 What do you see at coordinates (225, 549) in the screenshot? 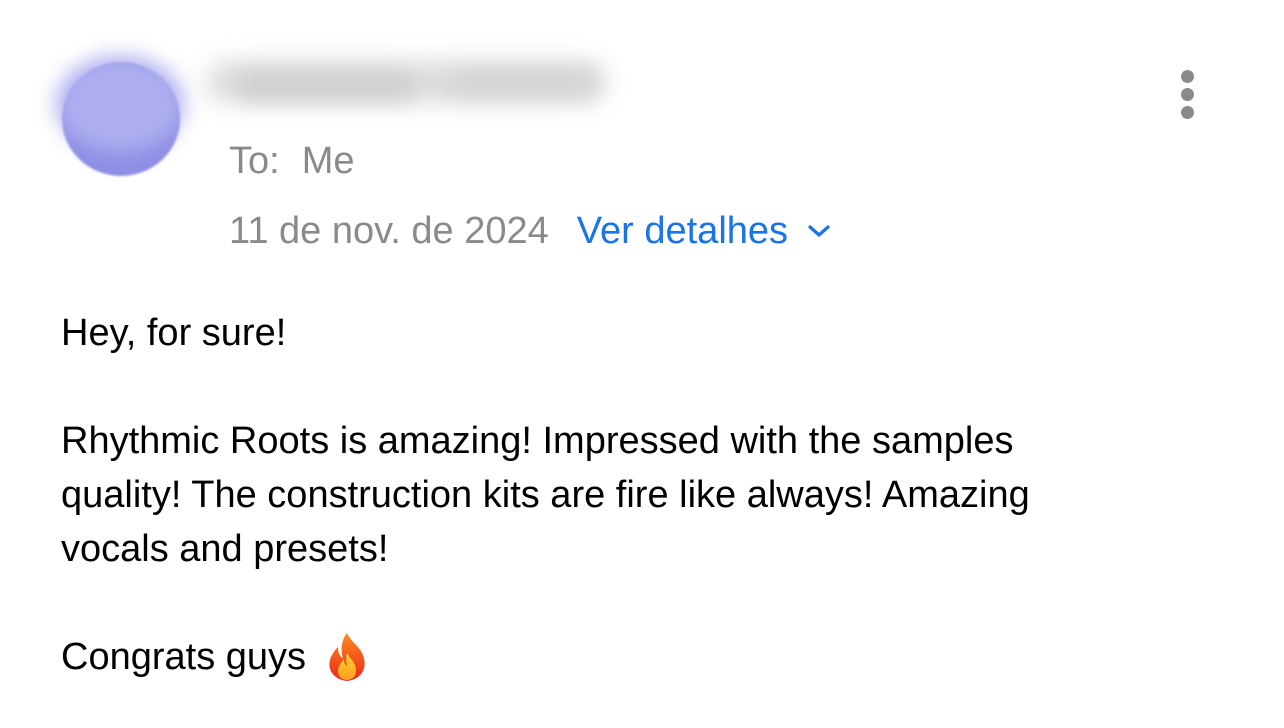
I see `body-paragraph-line: vocals and presets!` at bounding box center [225, 549].